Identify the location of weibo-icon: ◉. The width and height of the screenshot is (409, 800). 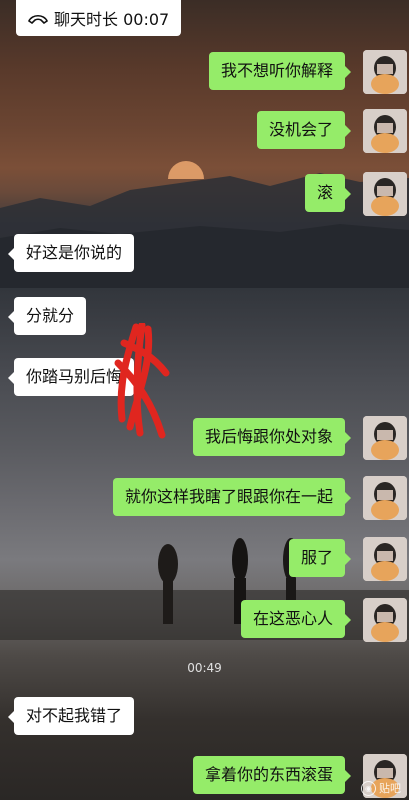
(368, 788).